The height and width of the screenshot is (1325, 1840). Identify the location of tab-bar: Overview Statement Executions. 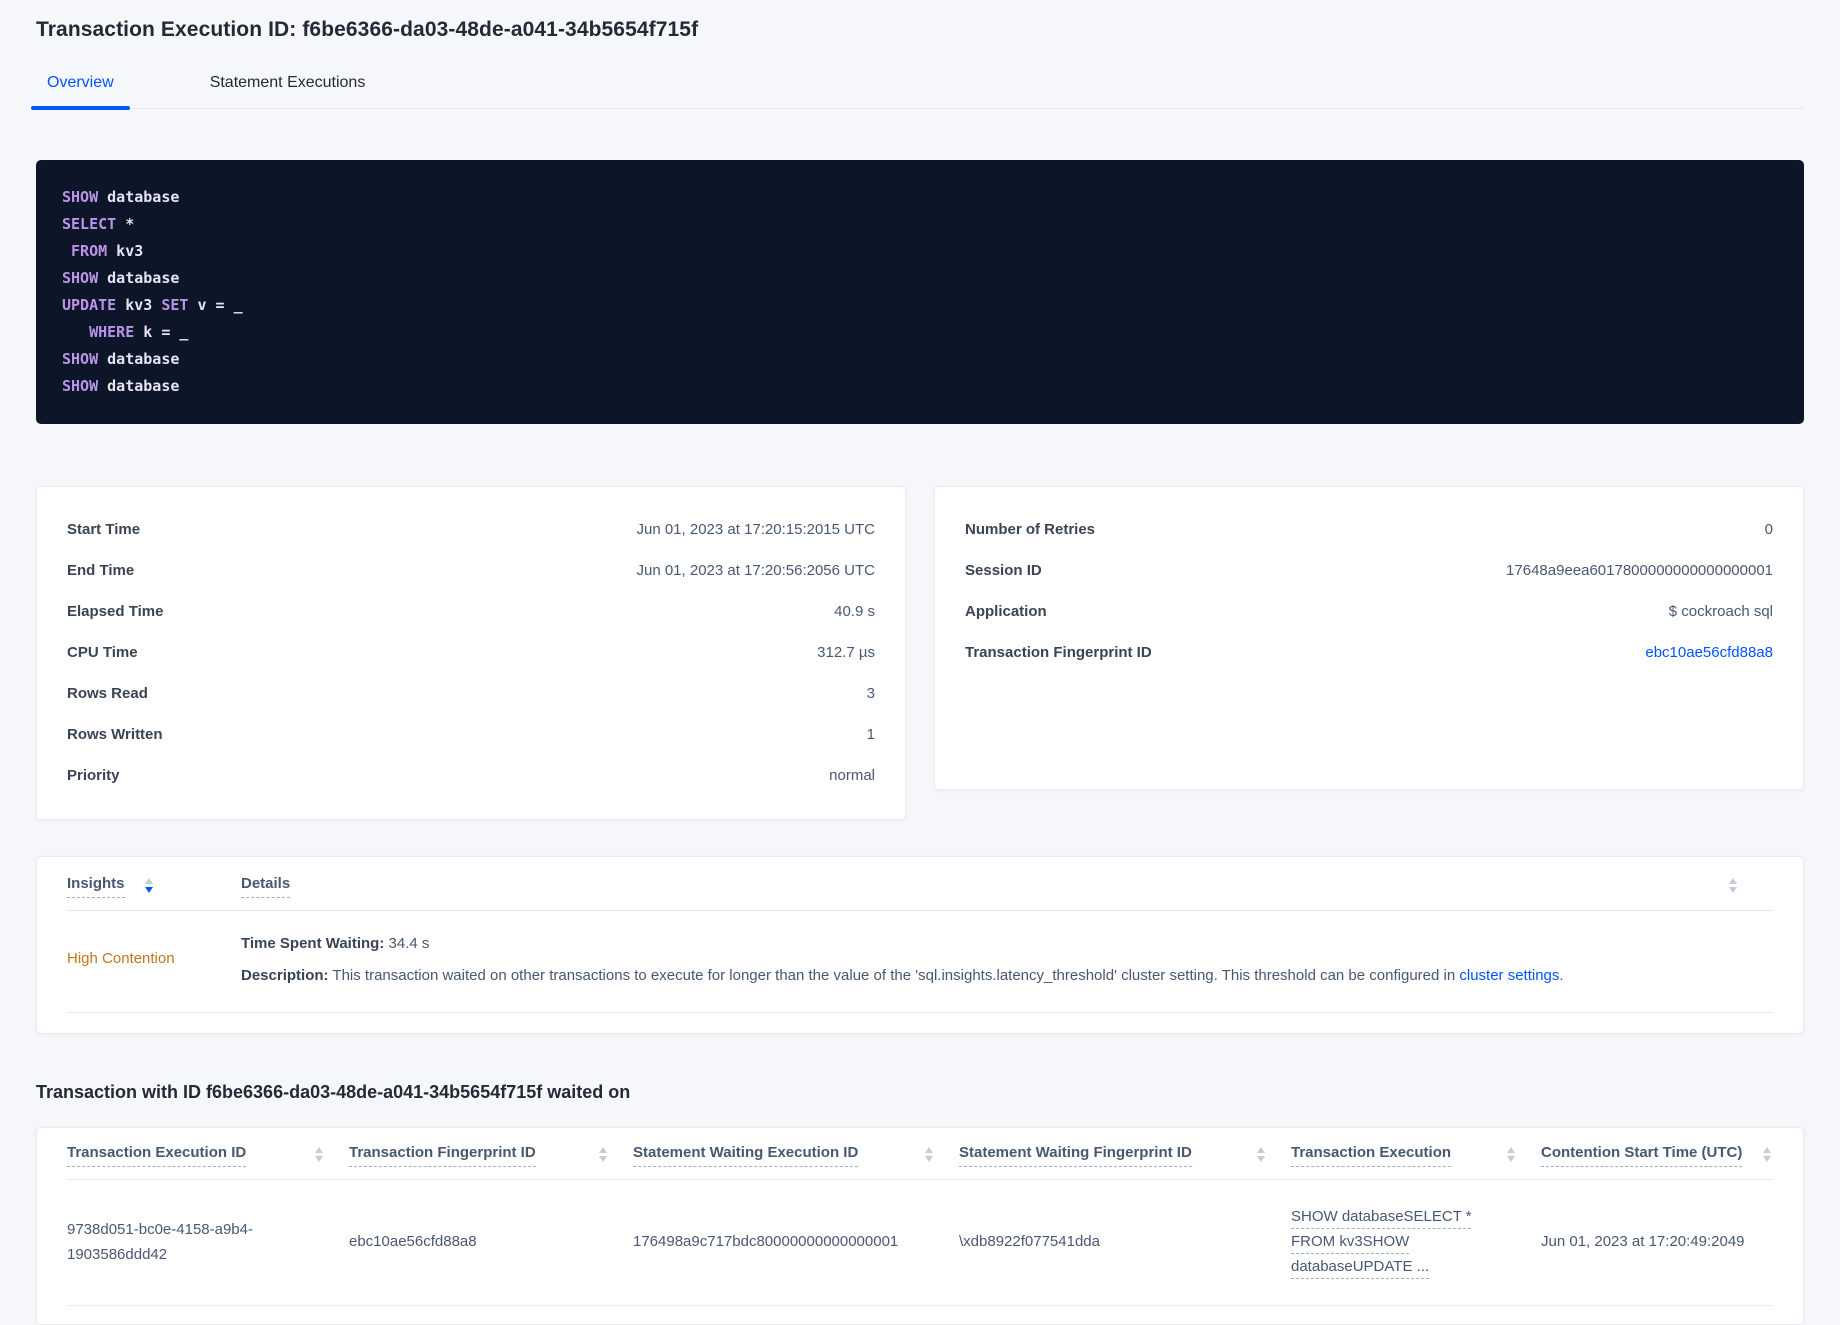
(917, 89).